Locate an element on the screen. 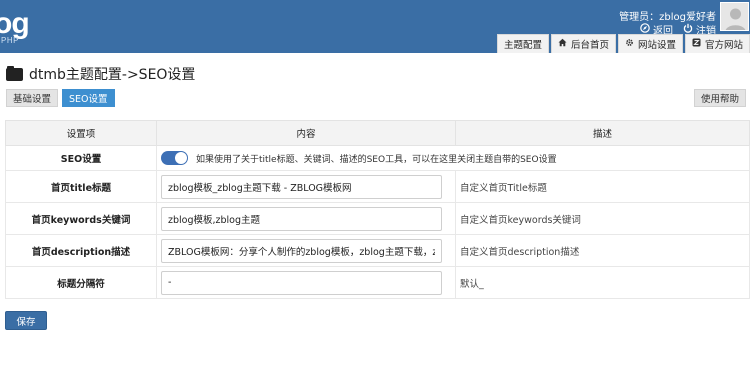 The width and height of the screenshot is (750, 387). tab-admin-home: 后台首页 is located at coordinates (583, 43).